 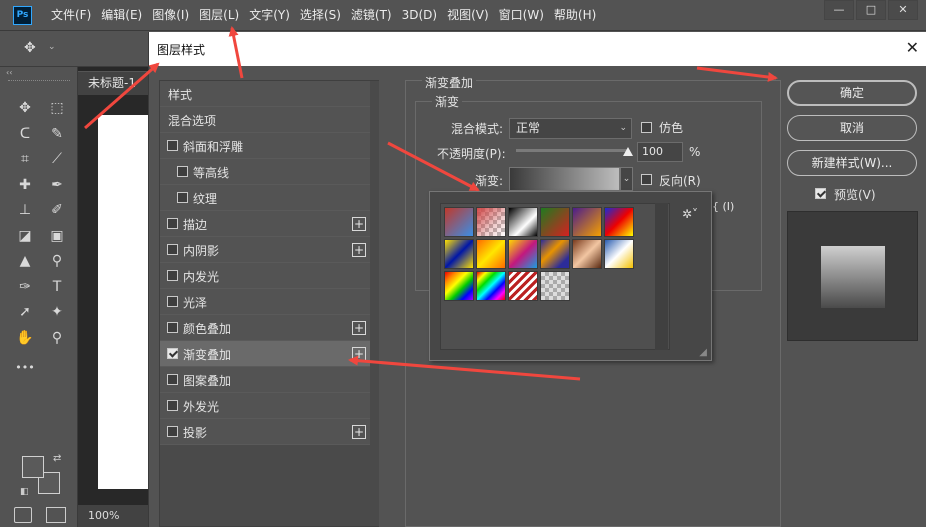 What do you see at coordinates (265, 276) in the screenshot?
I see `style-item: 内发光` at bounding box center [265, 276].